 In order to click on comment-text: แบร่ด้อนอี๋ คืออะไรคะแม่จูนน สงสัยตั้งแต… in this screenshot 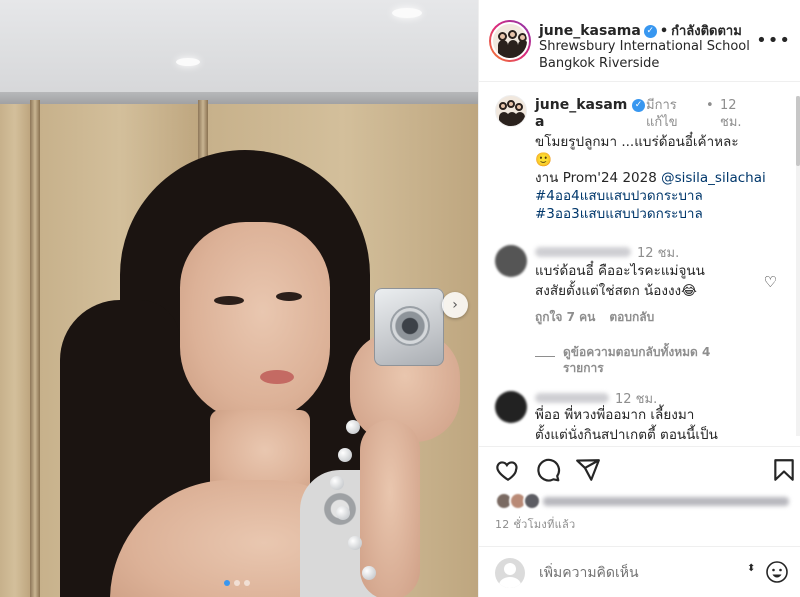, I will do `click(650, 281)`.